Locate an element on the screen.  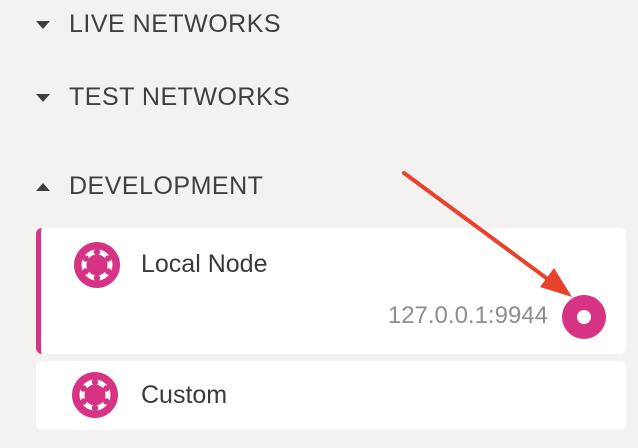
selected-radio-indicator is located at coordinates (584, 317).